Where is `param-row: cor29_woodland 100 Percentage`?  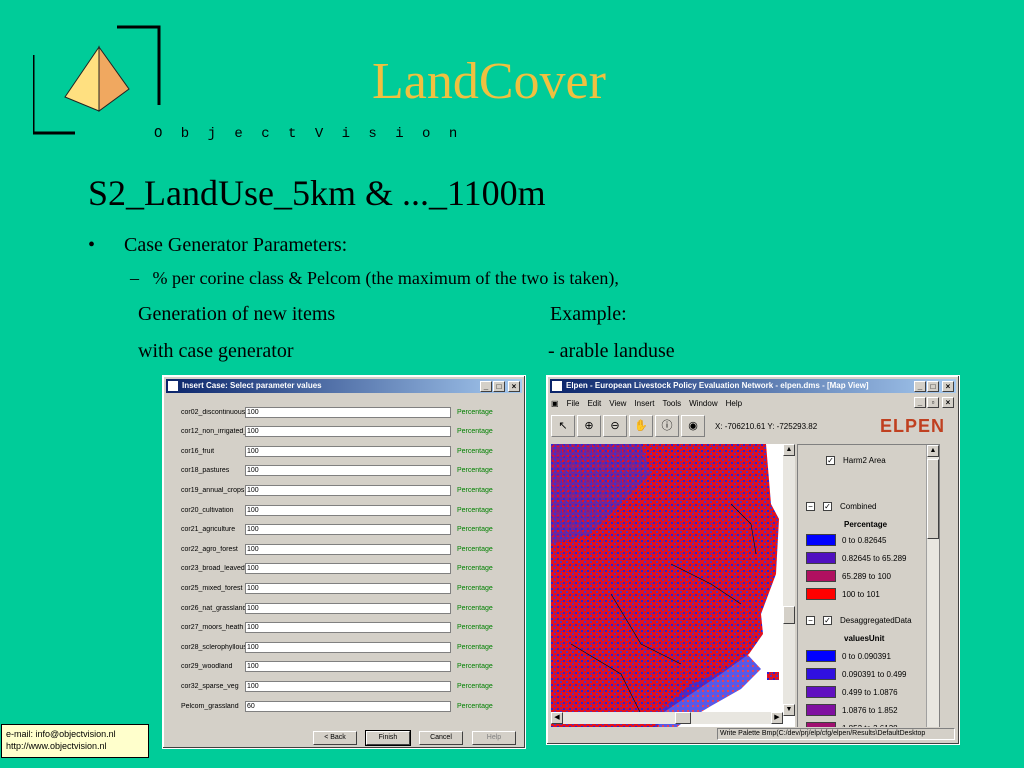
param-row: cor29_woodland 100 Percentage is located at coordinates (337, 667).